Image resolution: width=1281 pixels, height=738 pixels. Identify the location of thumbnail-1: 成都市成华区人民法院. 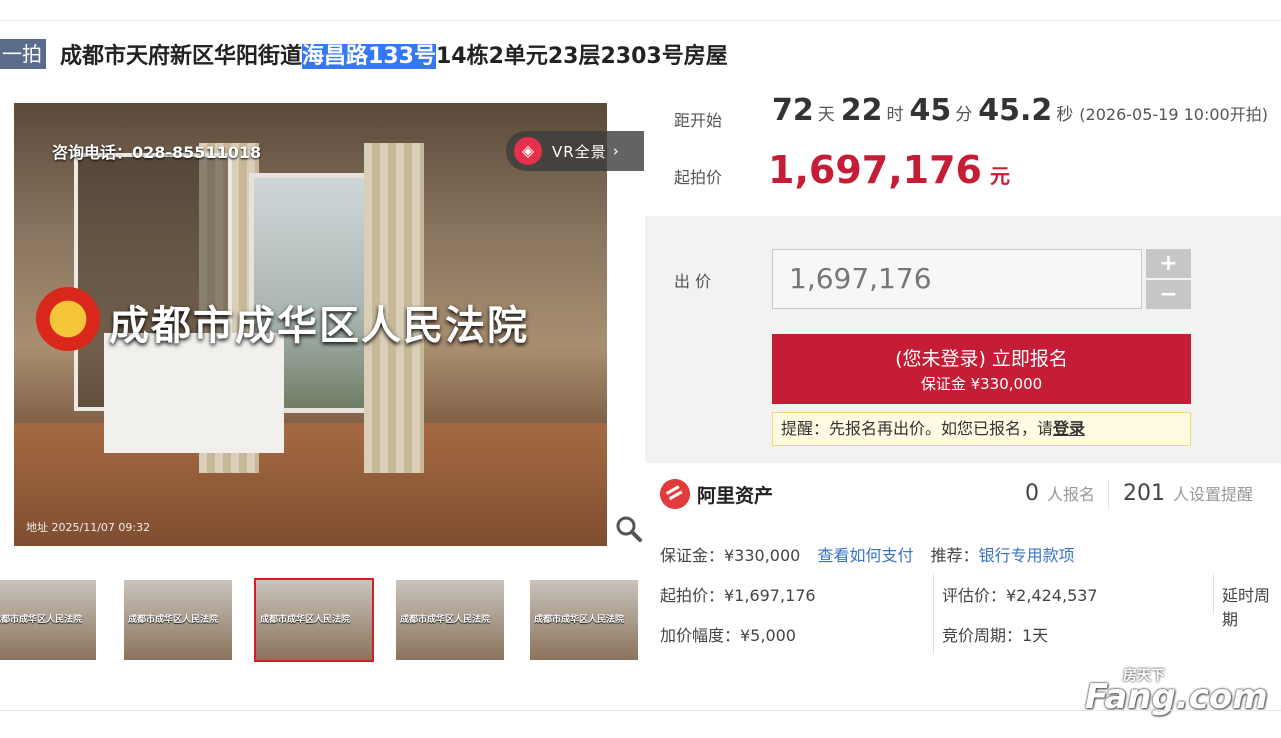
(48, 620).